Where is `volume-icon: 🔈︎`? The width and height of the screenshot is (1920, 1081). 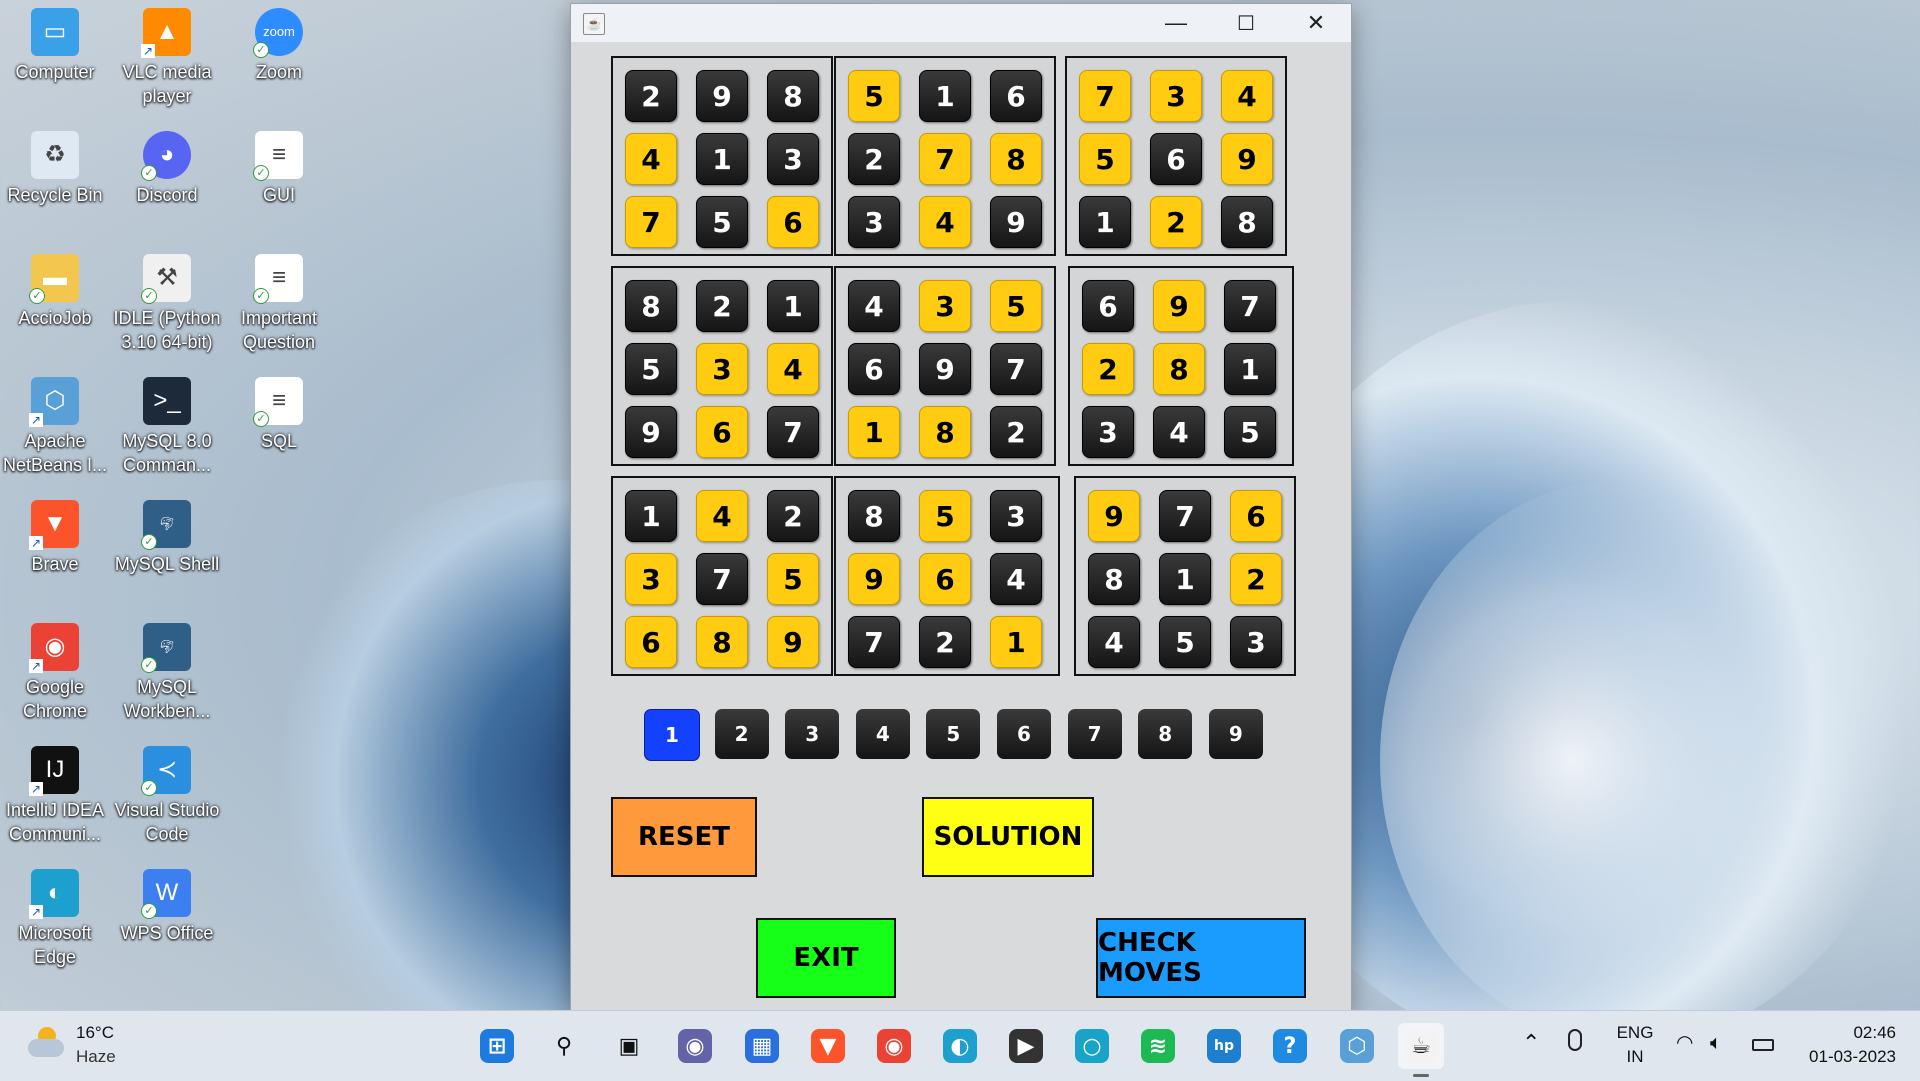 volume-icon: 🔈︎ is located at coordinates (1716, 1043).